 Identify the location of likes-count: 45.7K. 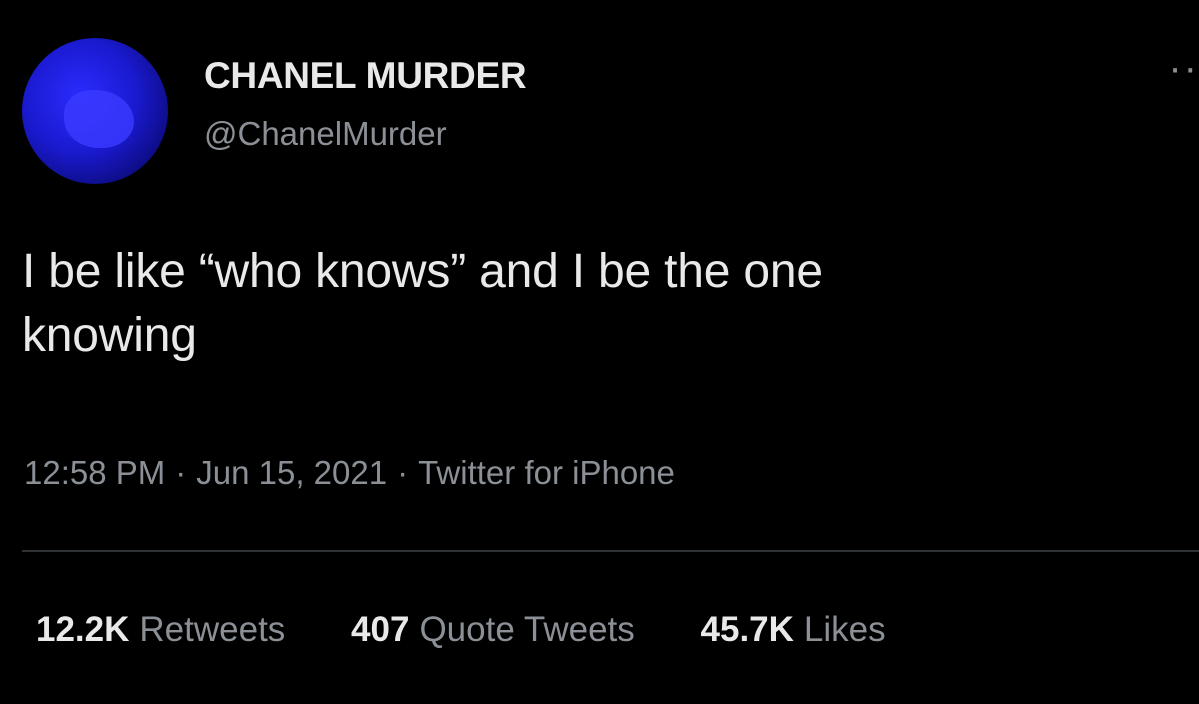
(747, 629).